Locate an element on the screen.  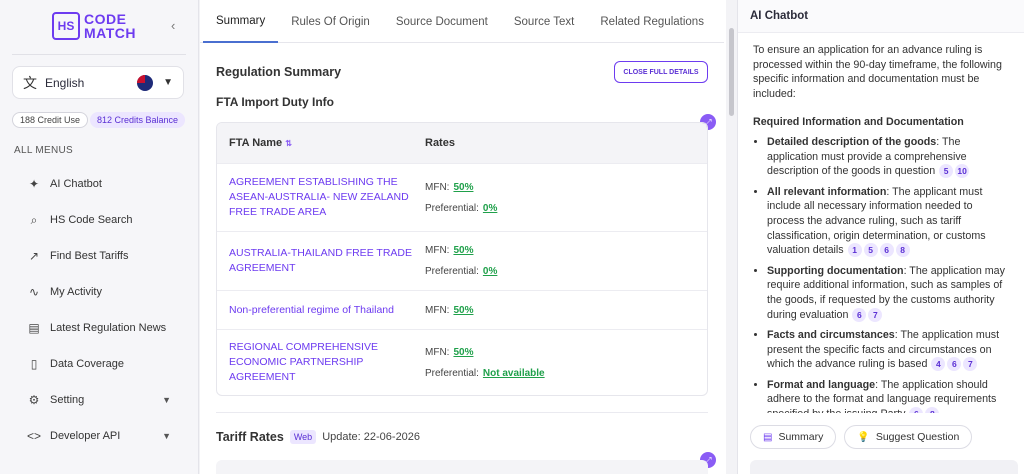
document-icon: ▯ is located at coordinates (34, 364).